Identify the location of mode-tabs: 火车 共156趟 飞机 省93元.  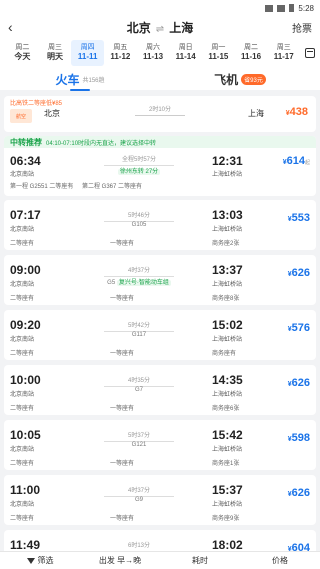
(160, 79).